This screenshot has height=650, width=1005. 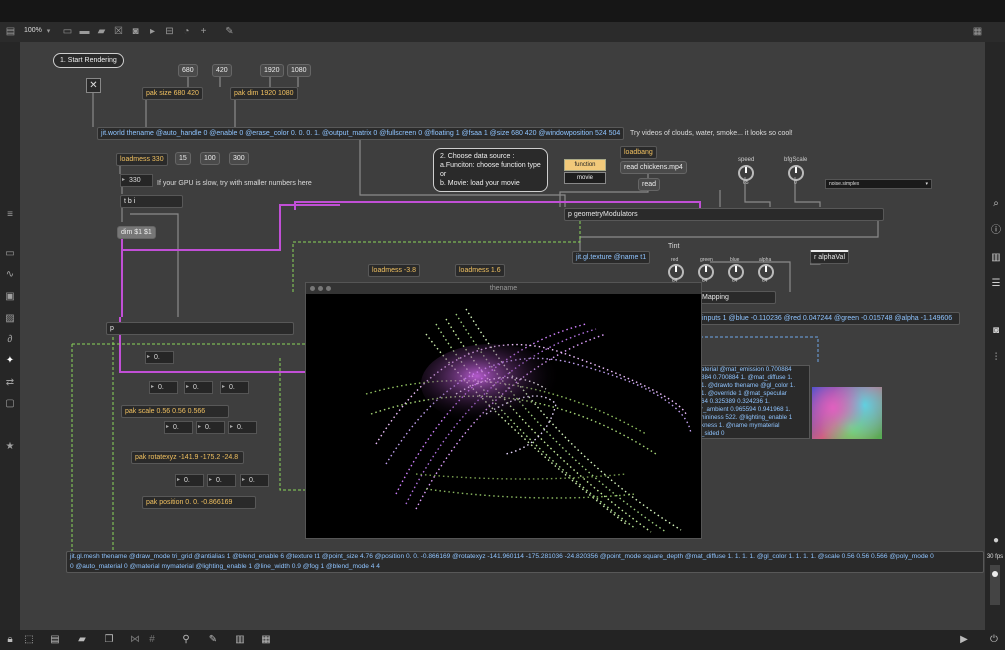 I want to click on msg-100: 100, so click(x=210, y=158).